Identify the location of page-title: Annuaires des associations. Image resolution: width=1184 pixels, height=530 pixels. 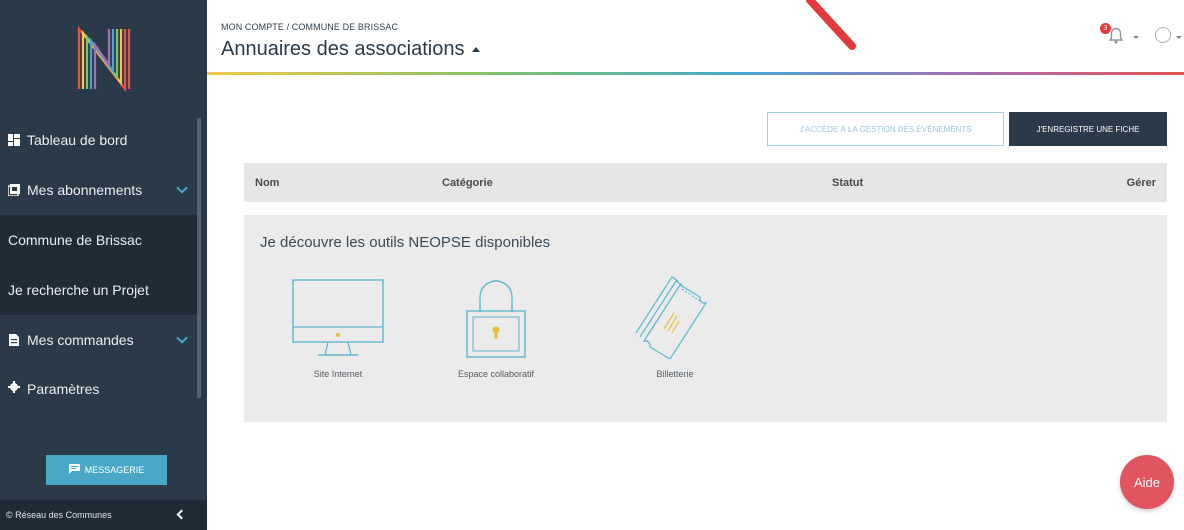
(343, 49).